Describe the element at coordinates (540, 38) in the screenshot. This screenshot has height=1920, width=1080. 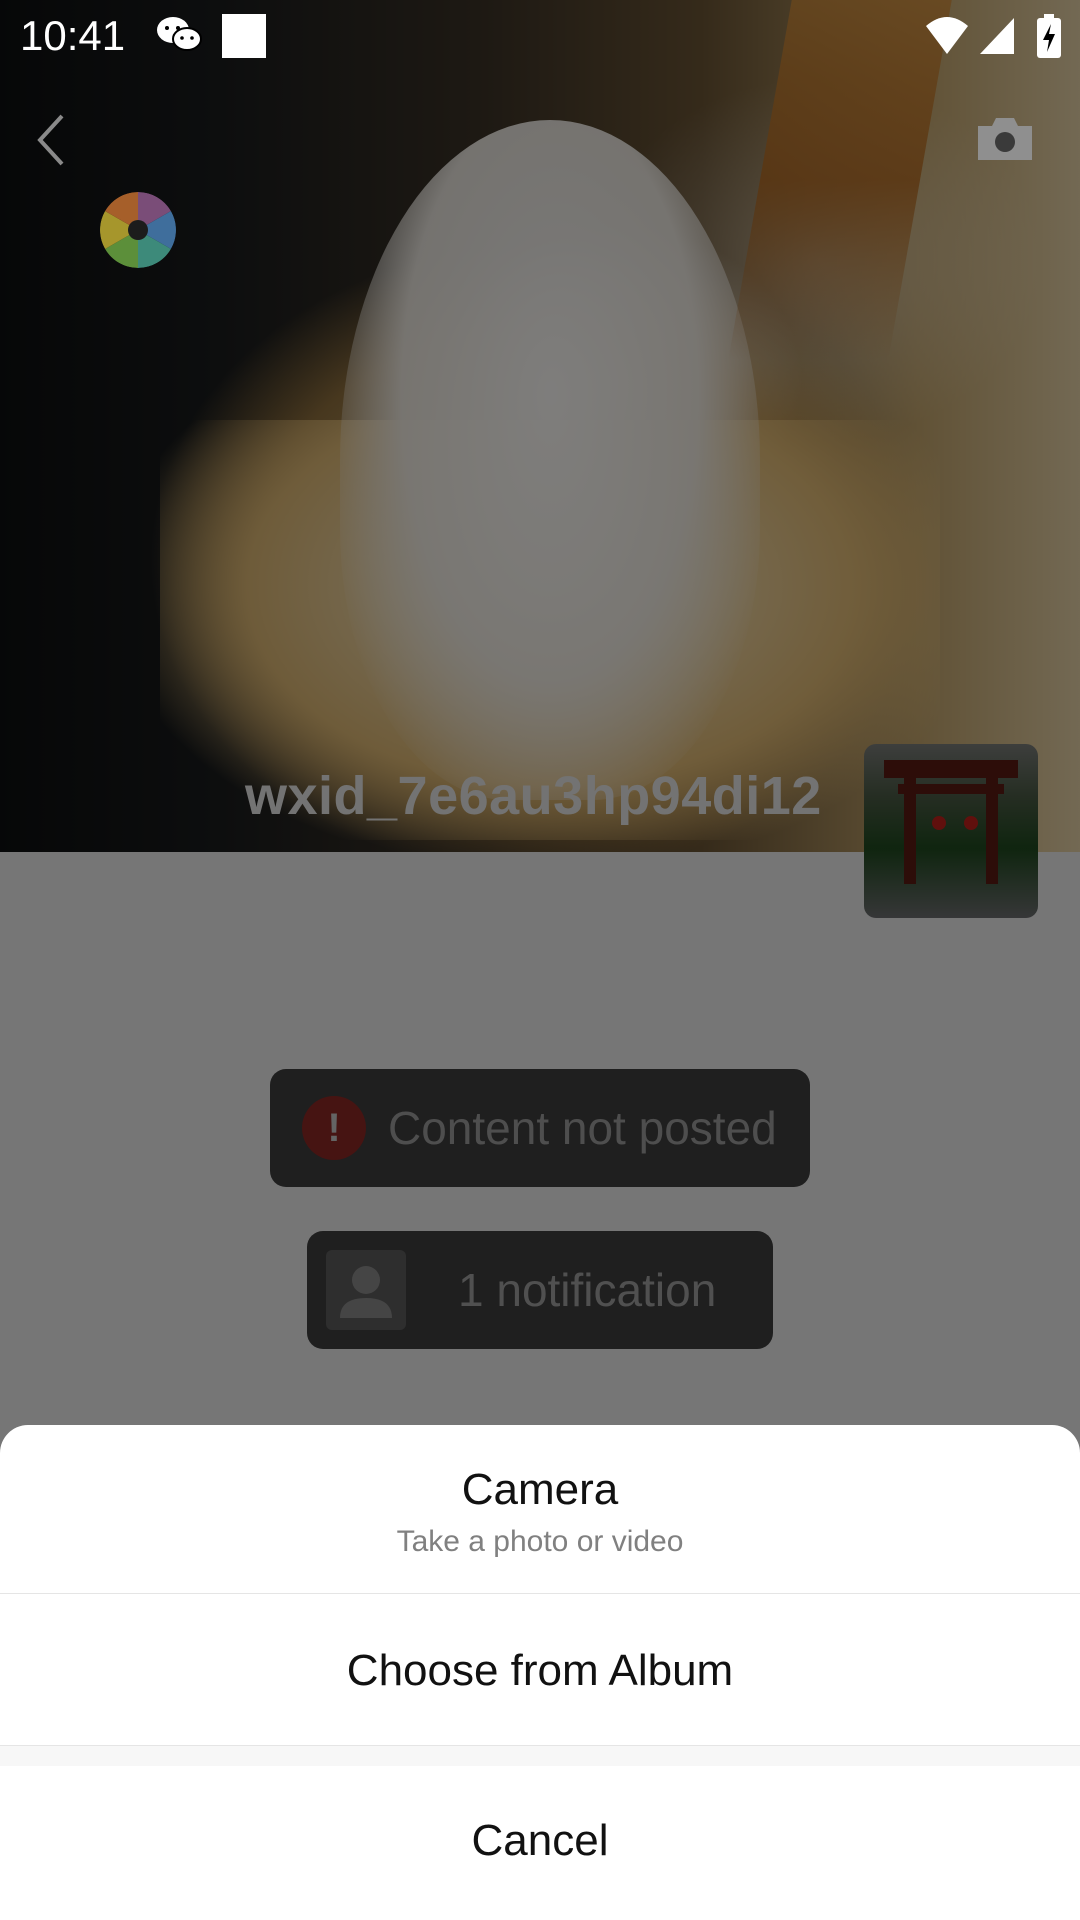
I see `status-bar: 10:41` at that location.